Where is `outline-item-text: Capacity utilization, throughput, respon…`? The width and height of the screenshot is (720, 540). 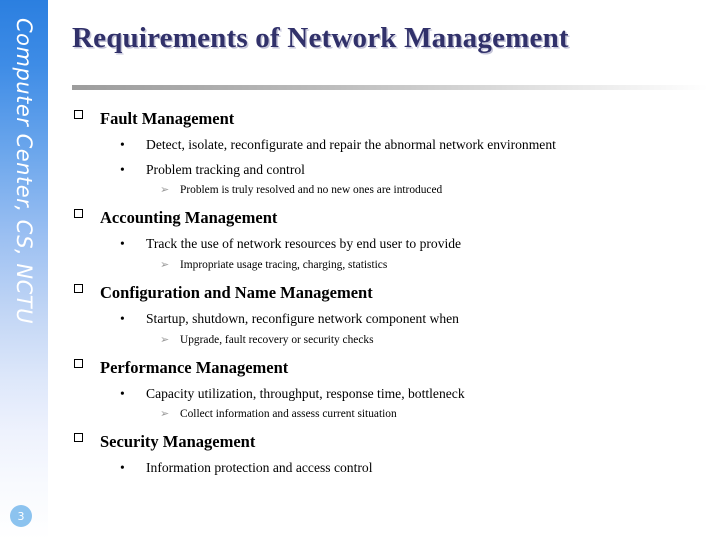
outline-item-text: Capacity utilization, throughput, respon… is located at coordinates (305, 393).